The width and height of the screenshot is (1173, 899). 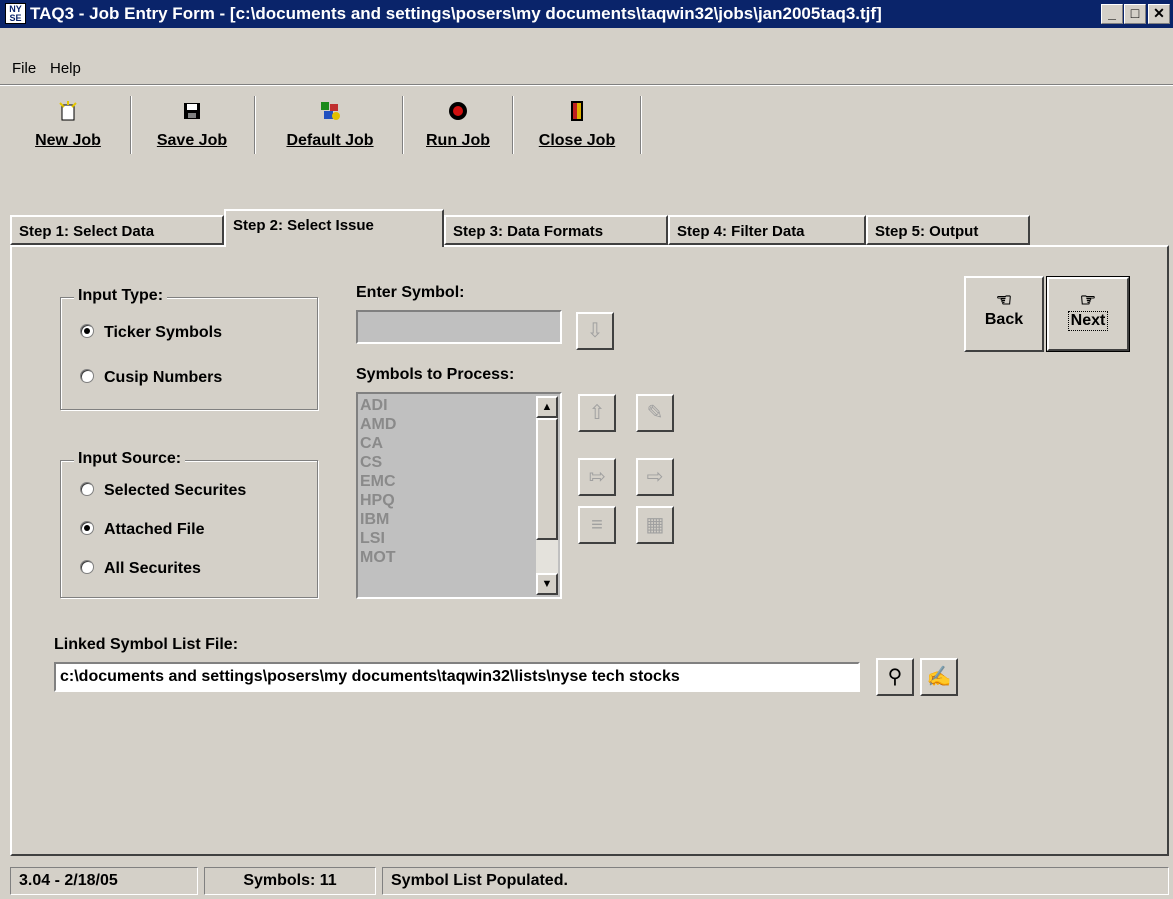 I want to click on run-job-button: Run Job, so click(x=458, y=125).